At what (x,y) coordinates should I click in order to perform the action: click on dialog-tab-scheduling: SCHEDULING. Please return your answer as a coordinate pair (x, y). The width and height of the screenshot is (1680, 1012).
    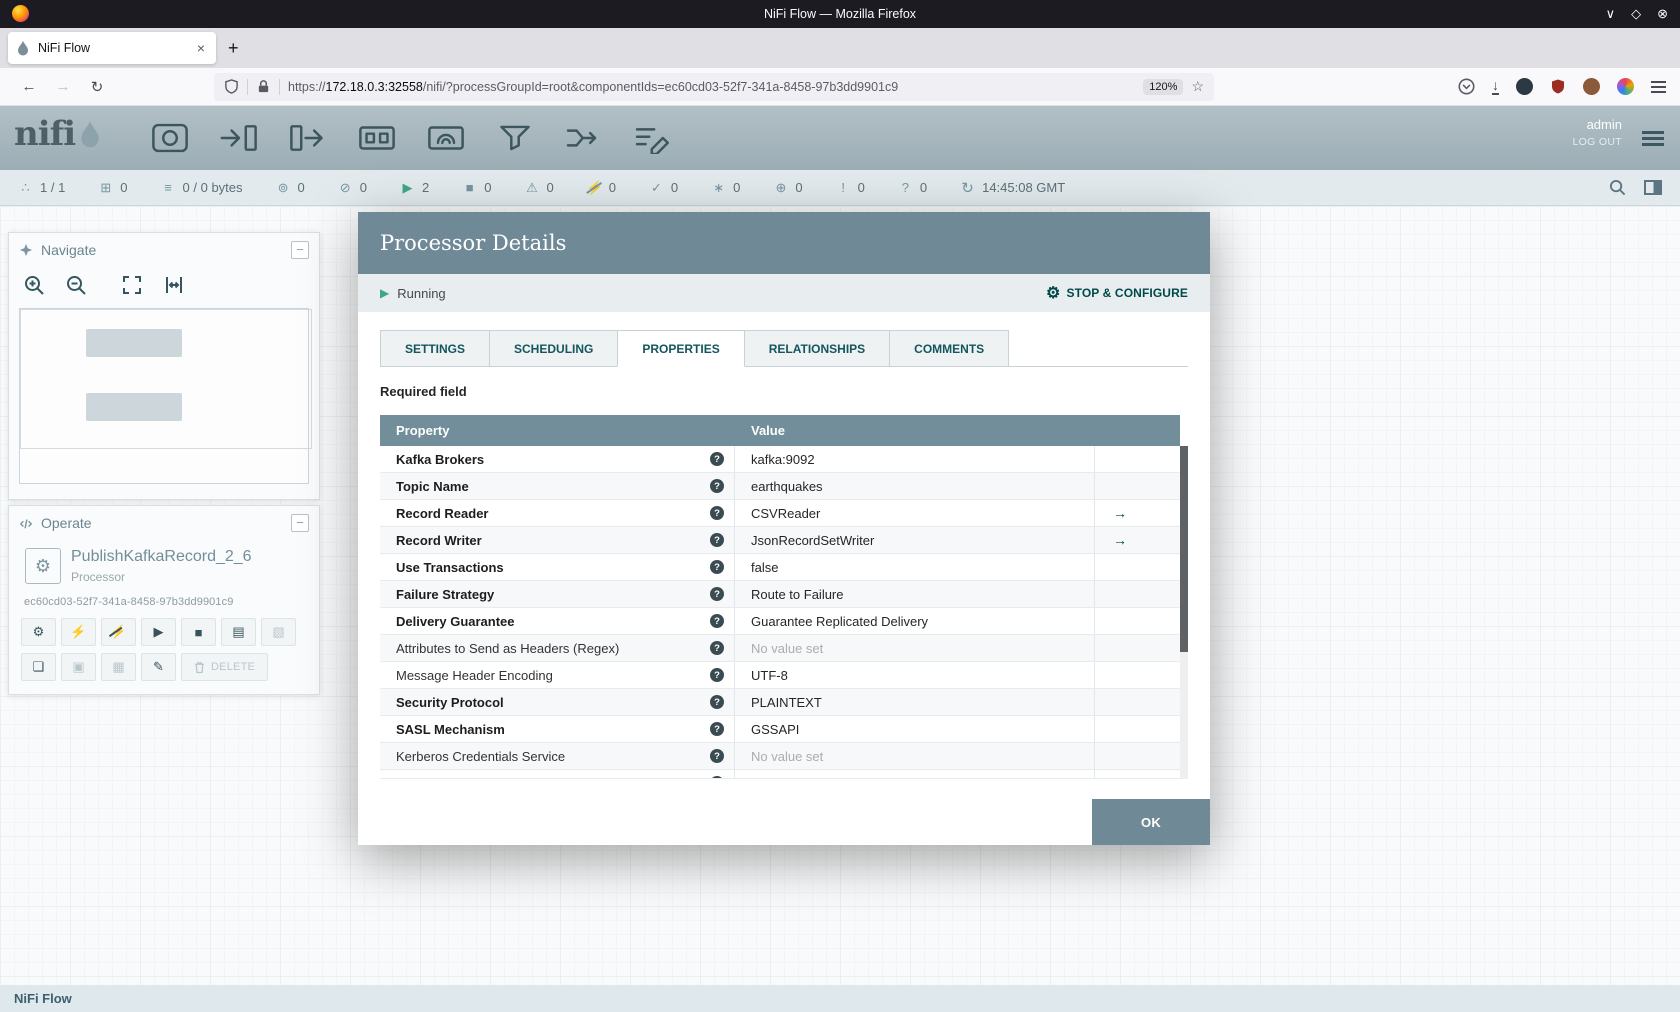
    Looking at the image, I should click on (554, 348).